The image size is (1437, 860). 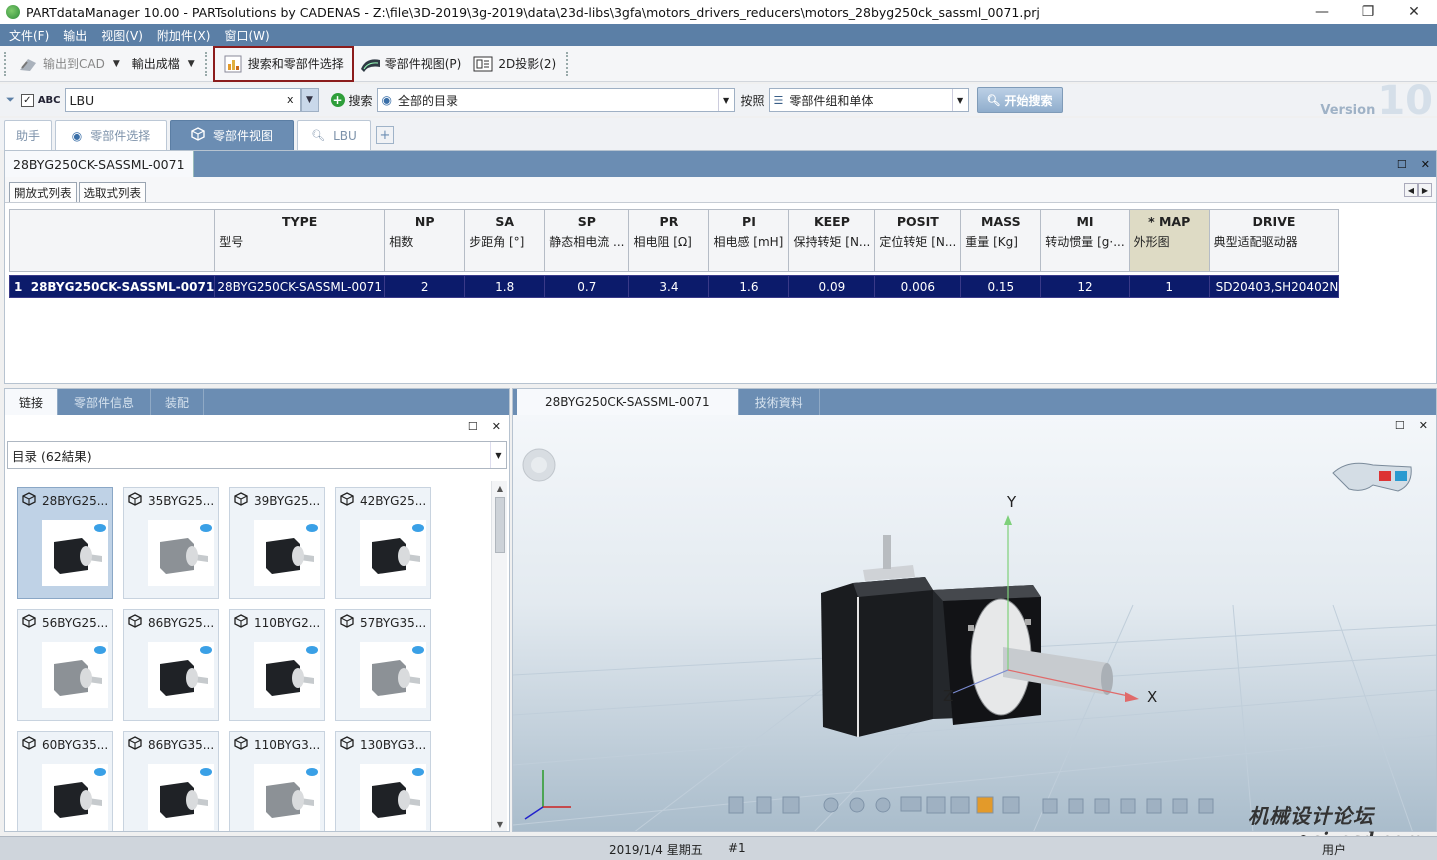 What do you see at coordinates (337, 100) in the screenshot?
I see `add-icon: +` at bounding box center [337, 100].